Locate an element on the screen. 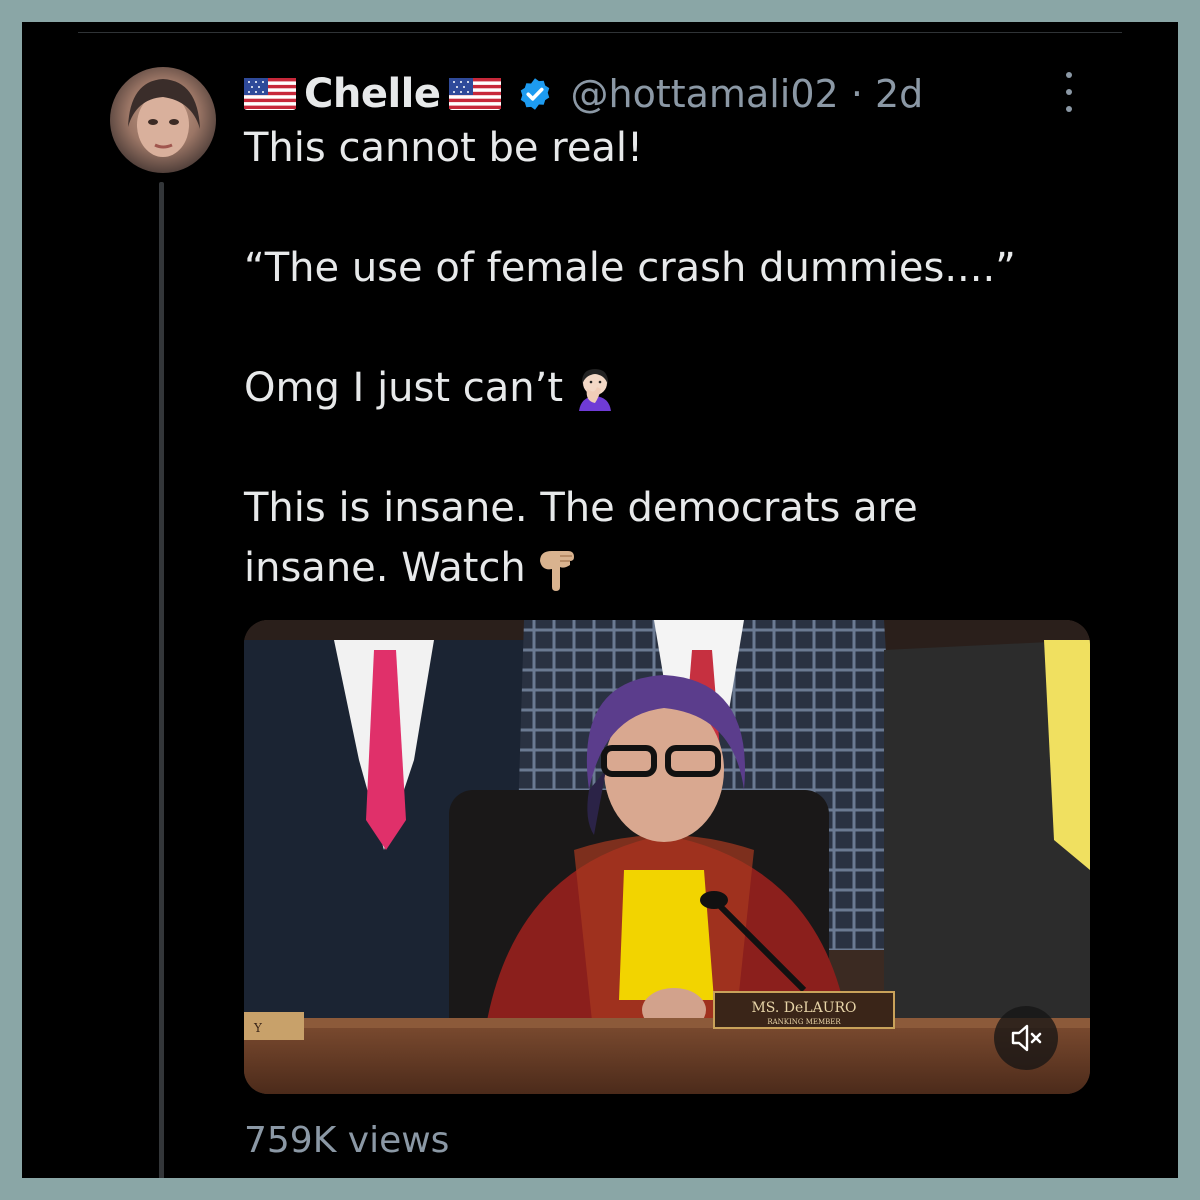 This screenshot has height=1200, width=1200. more-options-icon is located at coordinates (1069, 92).